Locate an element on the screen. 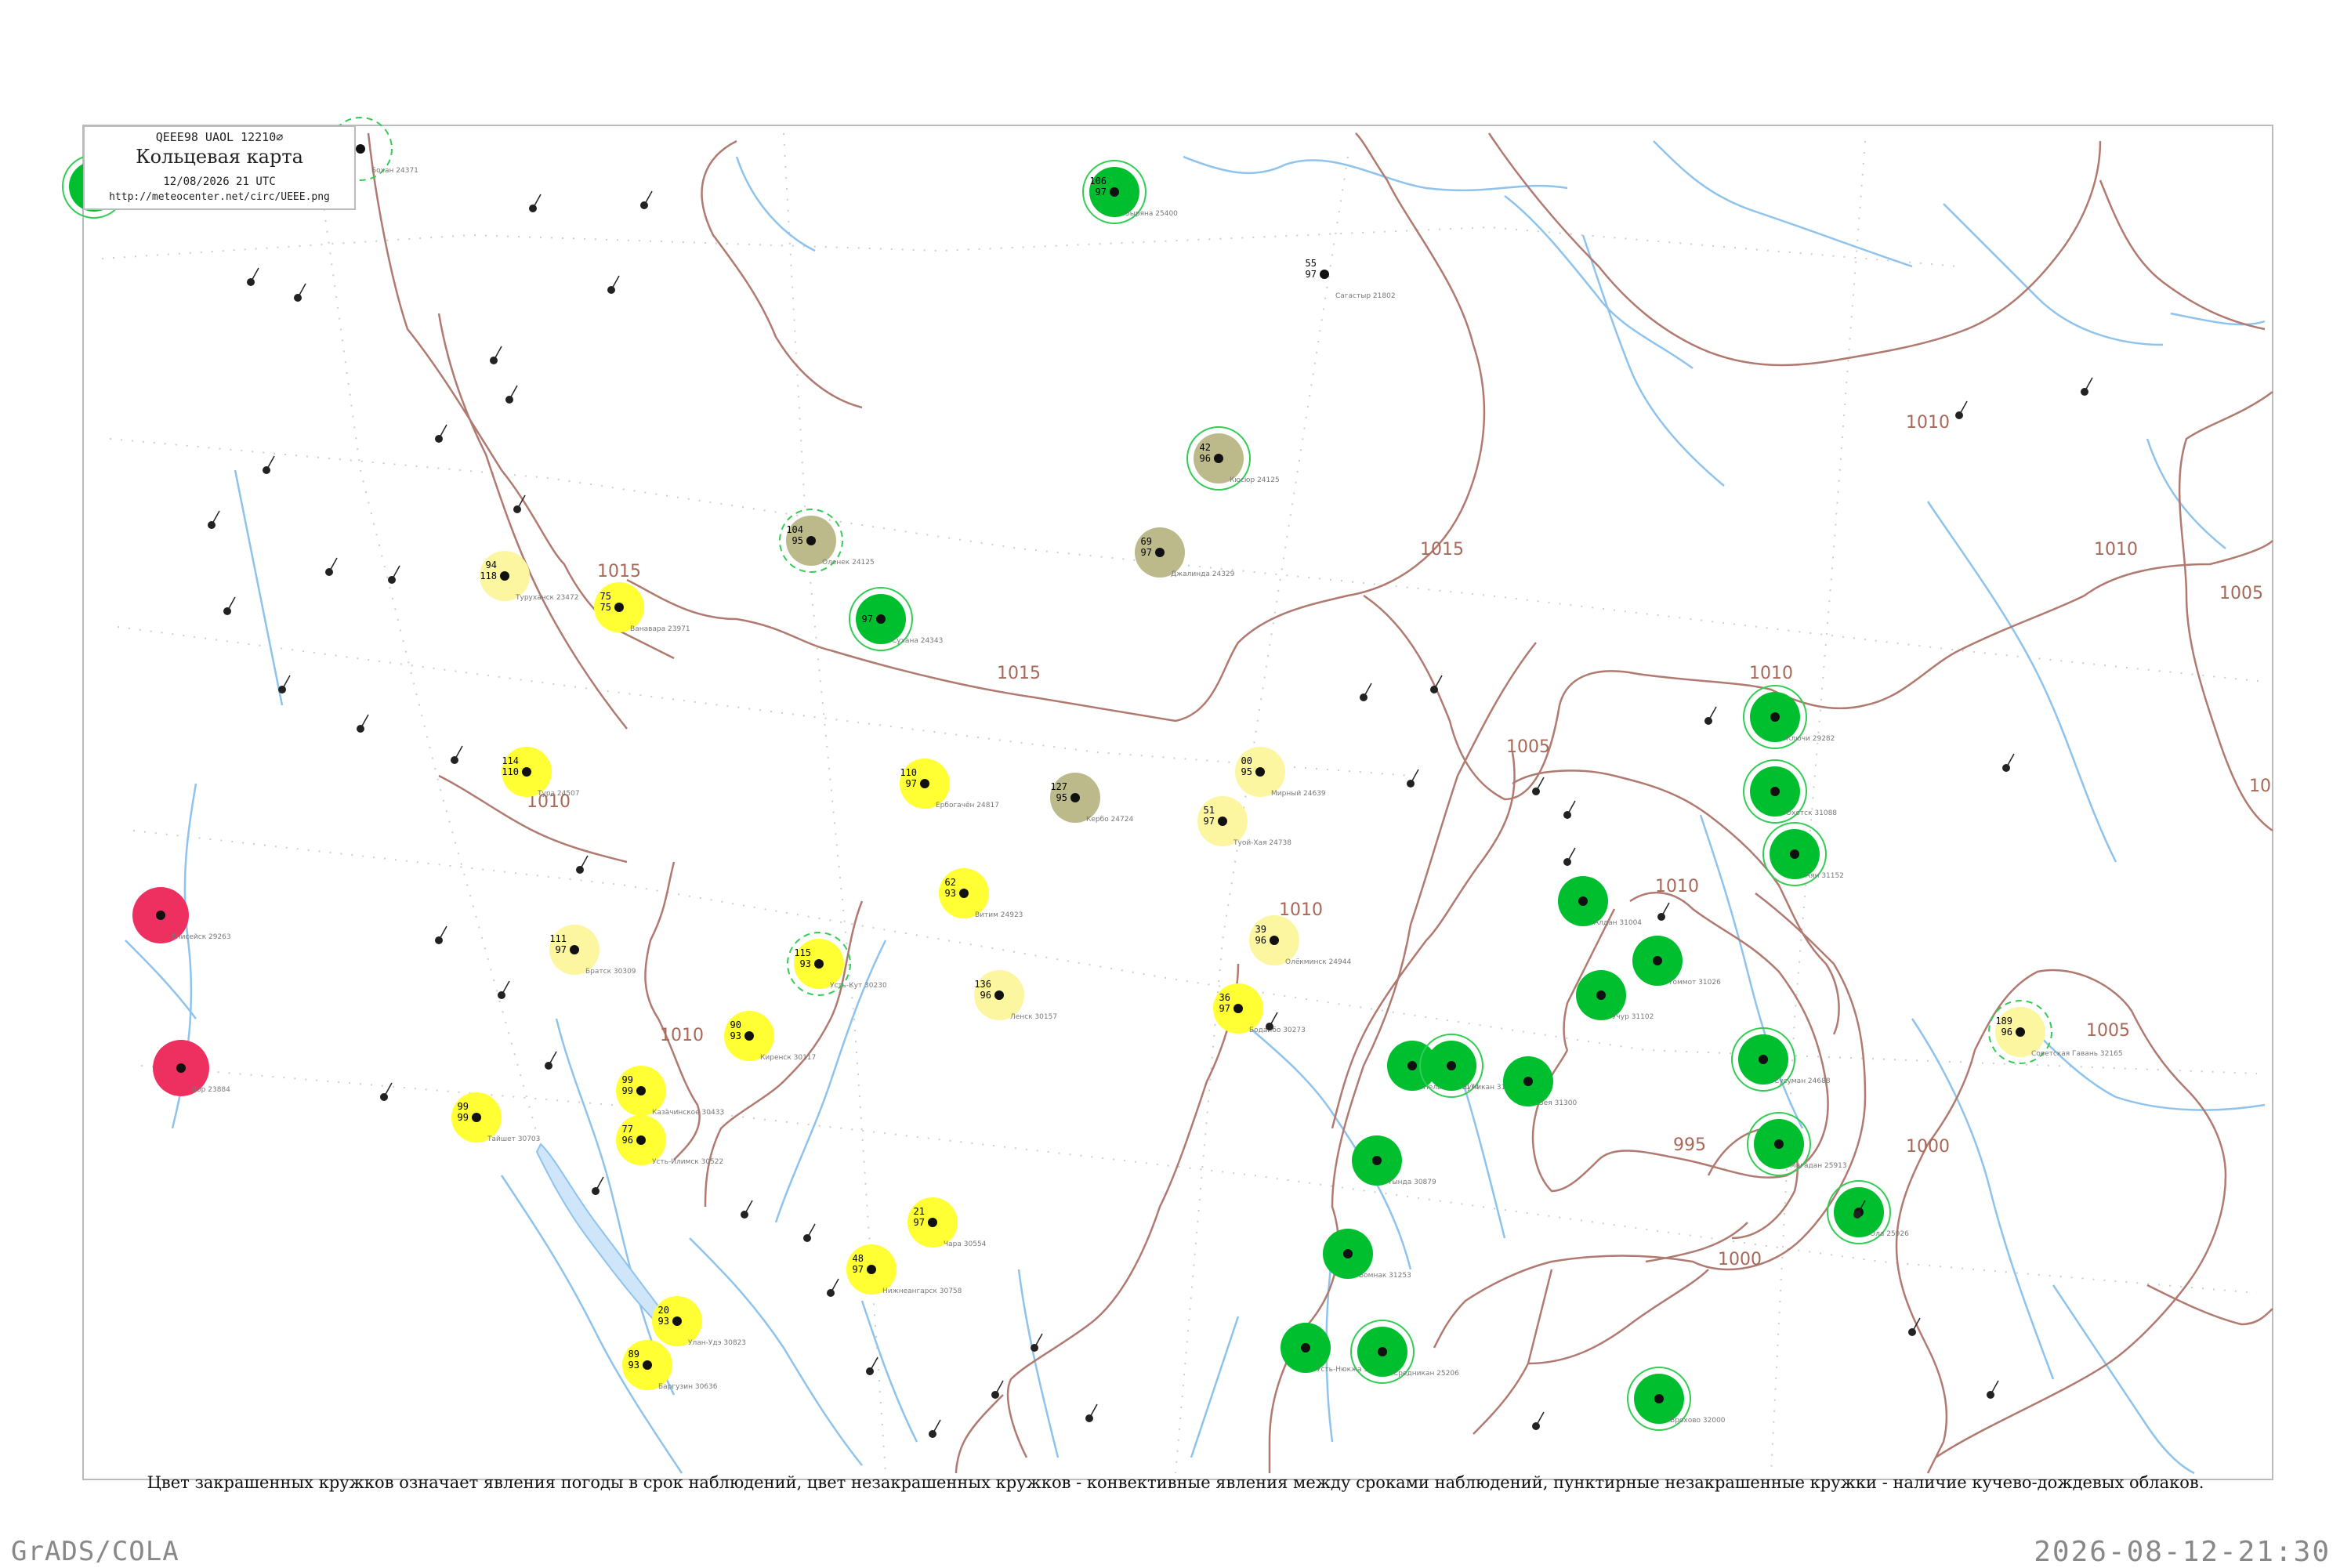 This screenshot has width=2351, height=1568. station-temp: 00 is located at coordinates (1246, 761).